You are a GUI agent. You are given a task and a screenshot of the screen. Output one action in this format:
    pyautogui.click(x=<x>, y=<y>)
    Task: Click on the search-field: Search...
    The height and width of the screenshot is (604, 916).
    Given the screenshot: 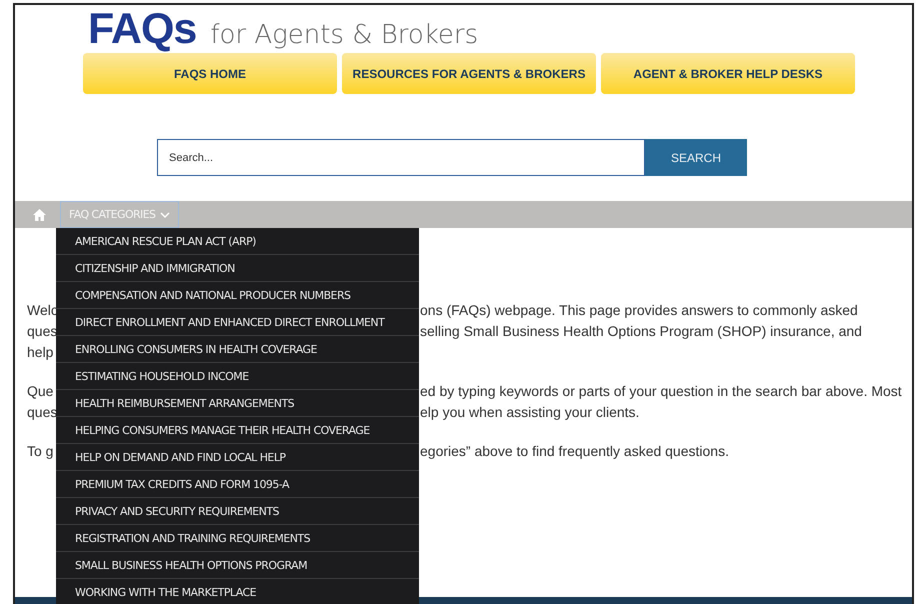 What is the action you would take?
    pyautogui.click(x=401, y=157)
    